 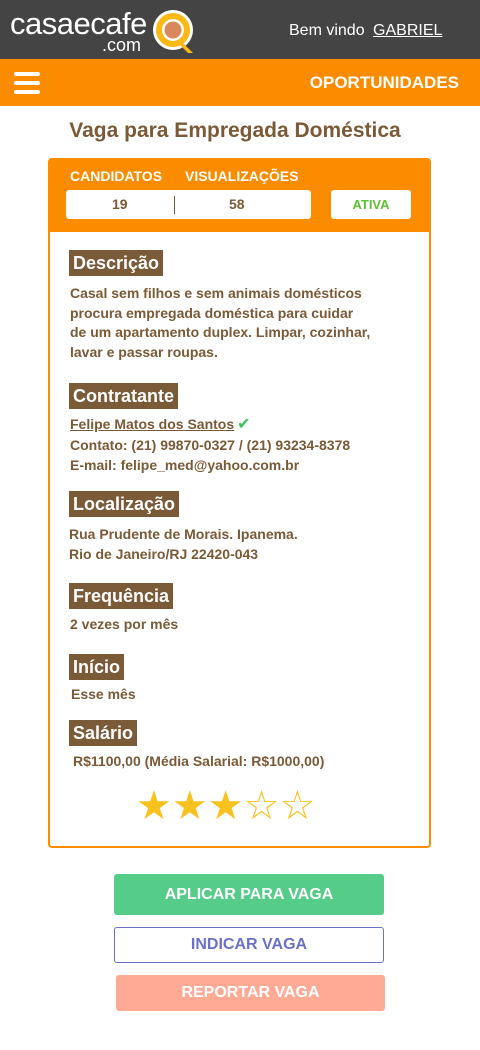 I want to click on candidates-label: CANDIDATOS, so click(x=116, y=176).